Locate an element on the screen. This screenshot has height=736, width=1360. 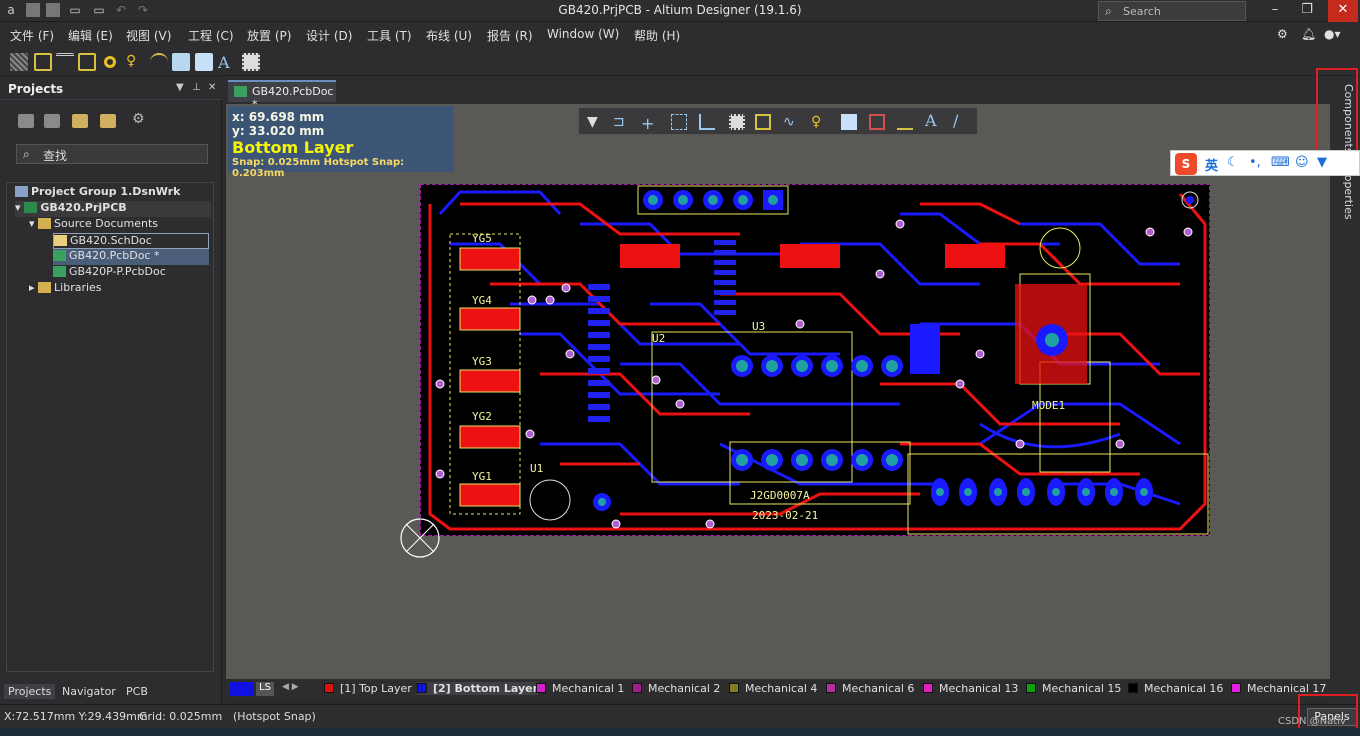
menu-window: Window (W) is located at coordinates (583, 34).